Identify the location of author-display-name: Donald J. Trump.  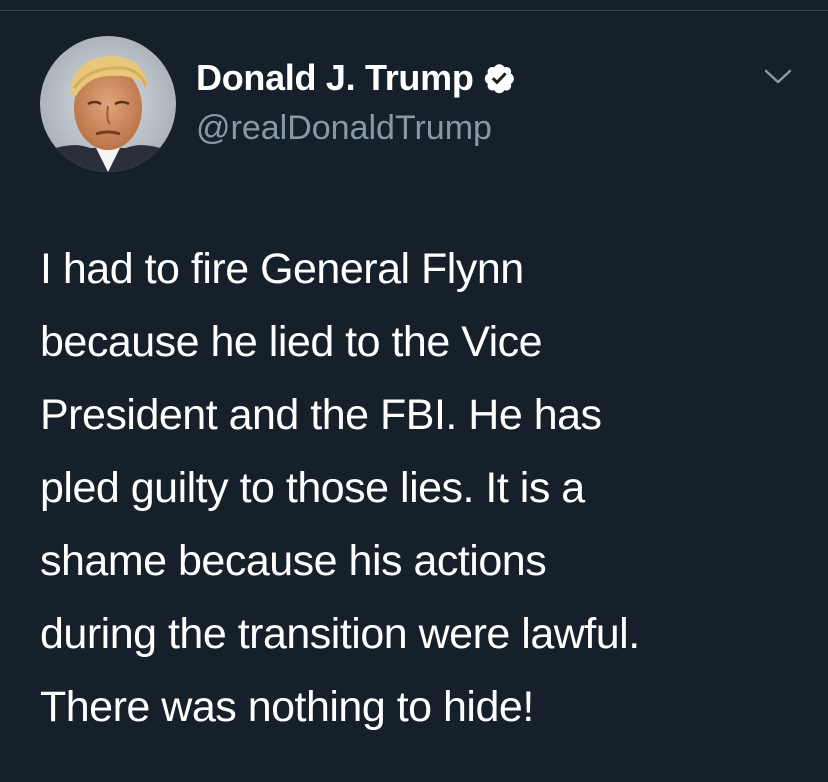
(335, 78).